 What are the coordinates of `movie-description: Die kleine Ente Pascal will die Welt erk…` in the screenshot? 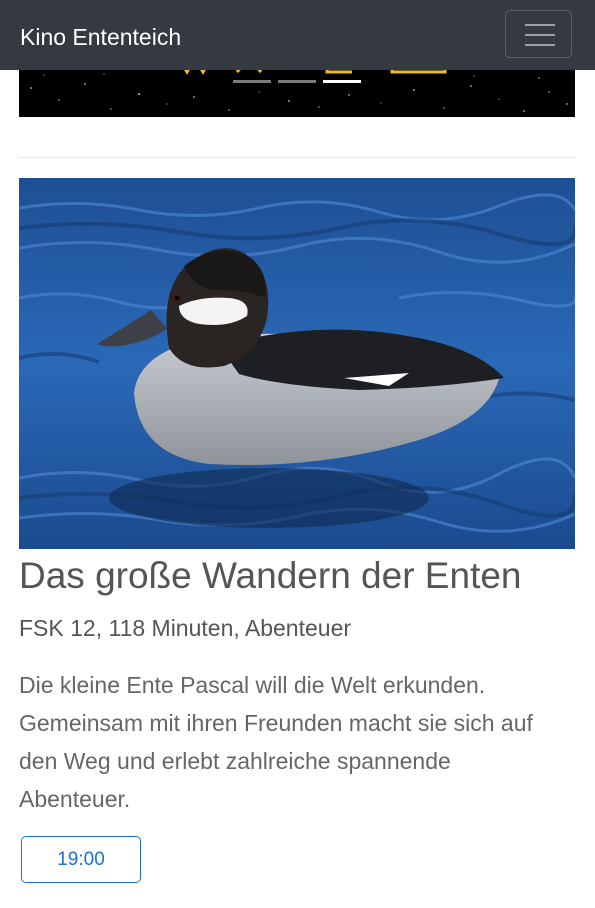 It's located at (276, 742).